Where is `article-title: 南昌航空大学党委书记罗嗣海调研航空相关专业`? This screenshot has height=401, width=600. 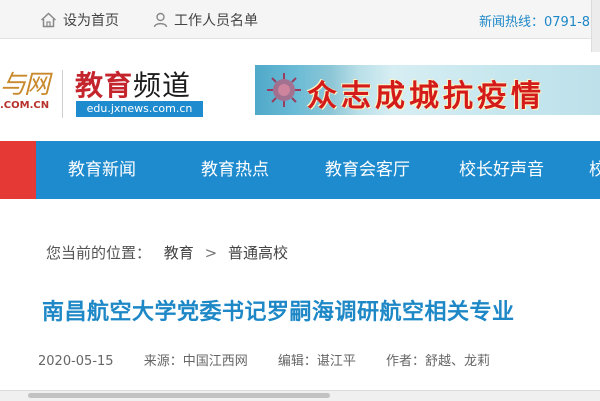
article-title: 南昌航空大学党委书记罗嗣海调研航空相关专业 is located at coordinates (278, 312).